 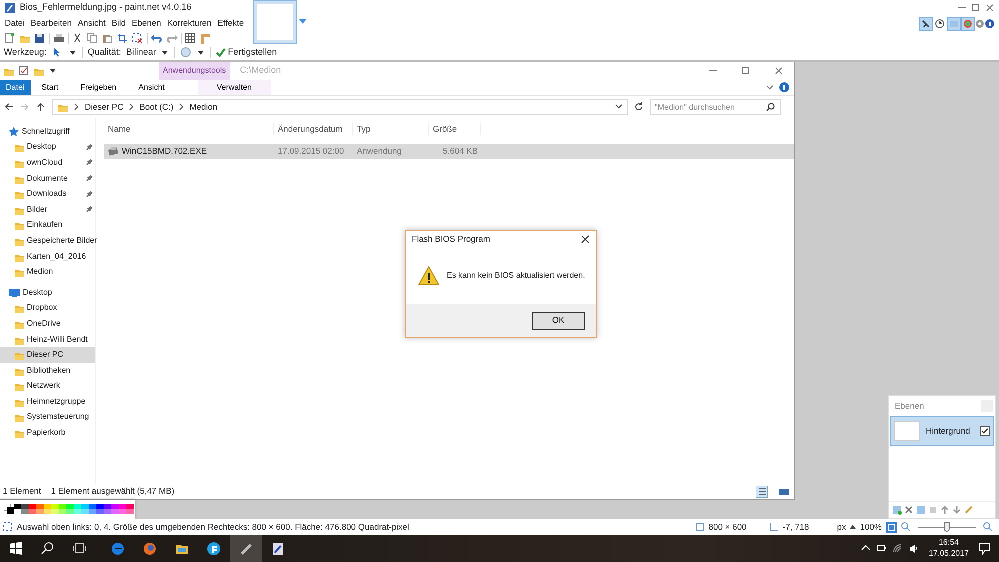 What do you see at coordinates (945, 510) in the screenshot?
I see `arrow-up-icon` at bounding box center [945, 510].